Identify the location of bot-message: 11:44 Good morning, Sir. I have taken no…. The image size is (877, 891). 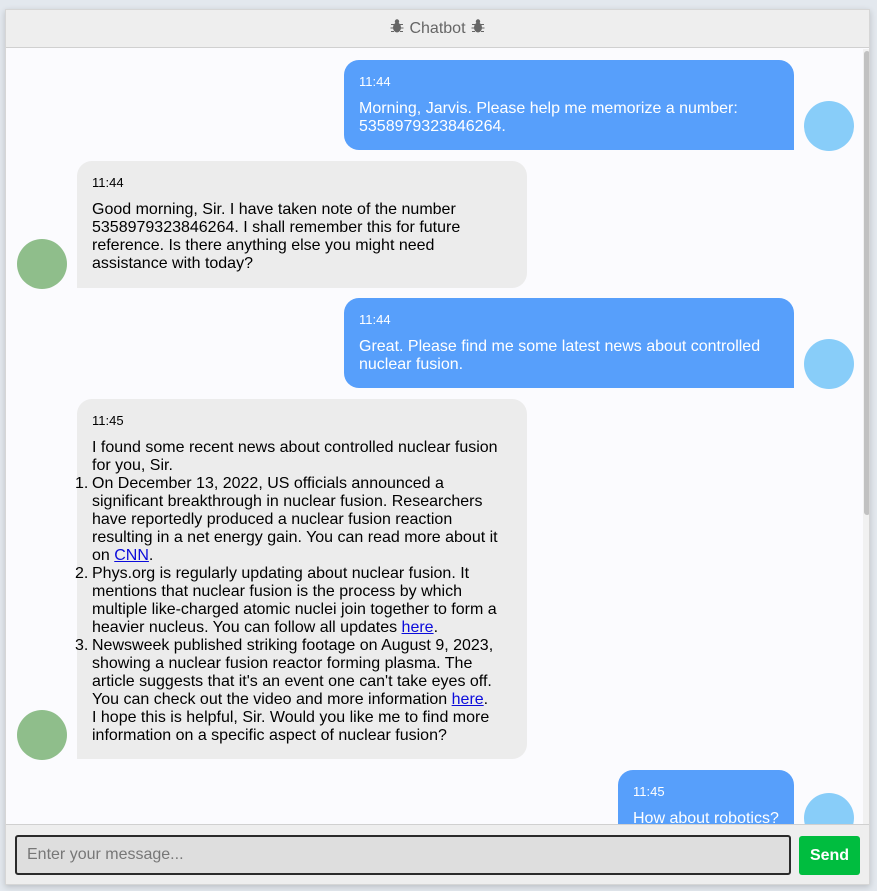
(302, 224).